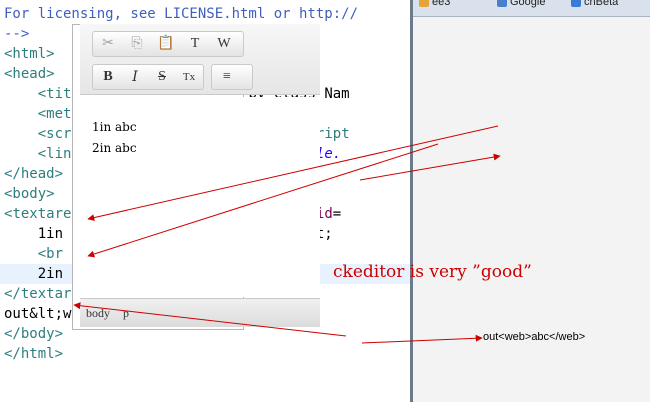  I want to click on code-token: <body>, so click(29, 194).